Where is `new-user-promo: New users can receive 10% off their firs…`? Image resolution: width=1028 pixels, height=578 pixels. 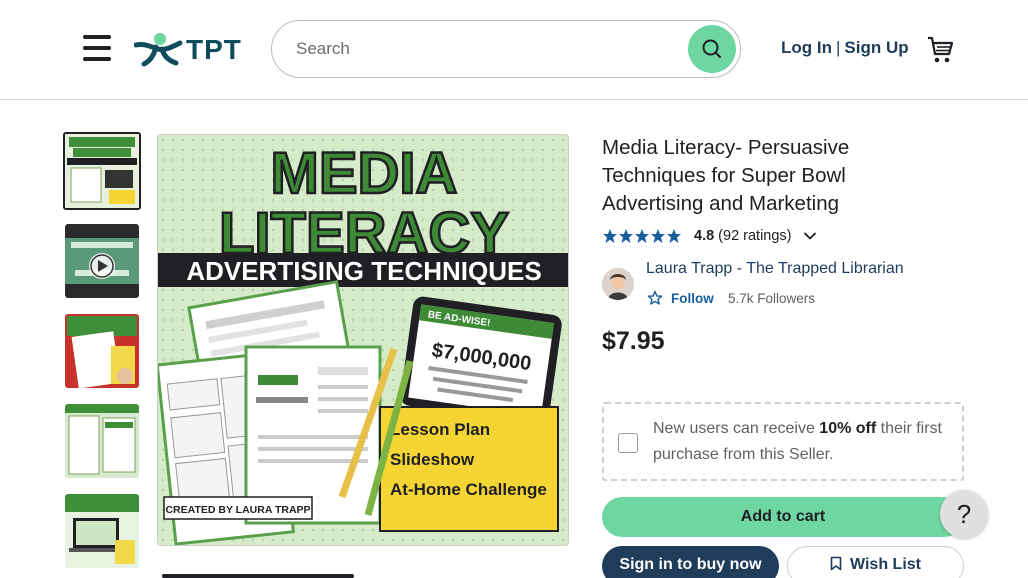
new-user-promo: New users can receive 10% off their firs… is located at coordinates (783, 441).